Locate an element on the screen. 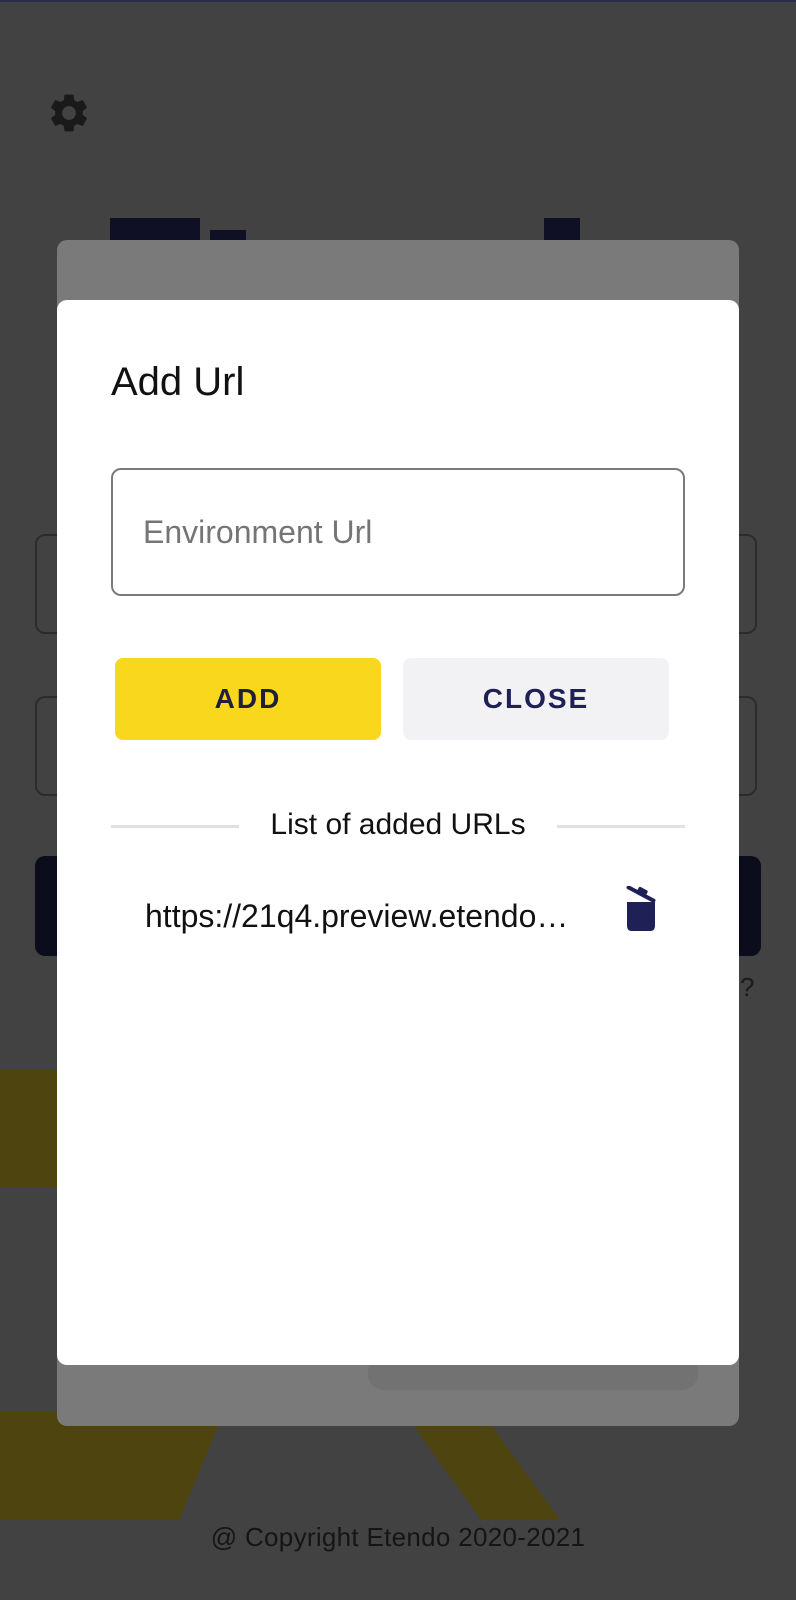 The image size is (796, 1600). copyright-text: @ Copyright Etendo 2020-2021 is located at coordinates (398, 1537).